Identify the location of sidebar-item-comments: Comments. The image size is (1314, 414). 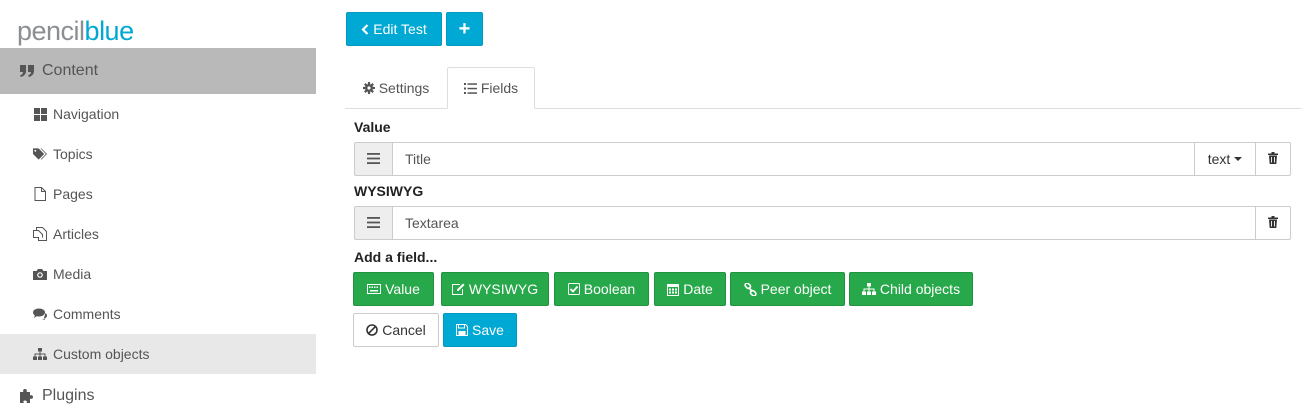
(158, 314).